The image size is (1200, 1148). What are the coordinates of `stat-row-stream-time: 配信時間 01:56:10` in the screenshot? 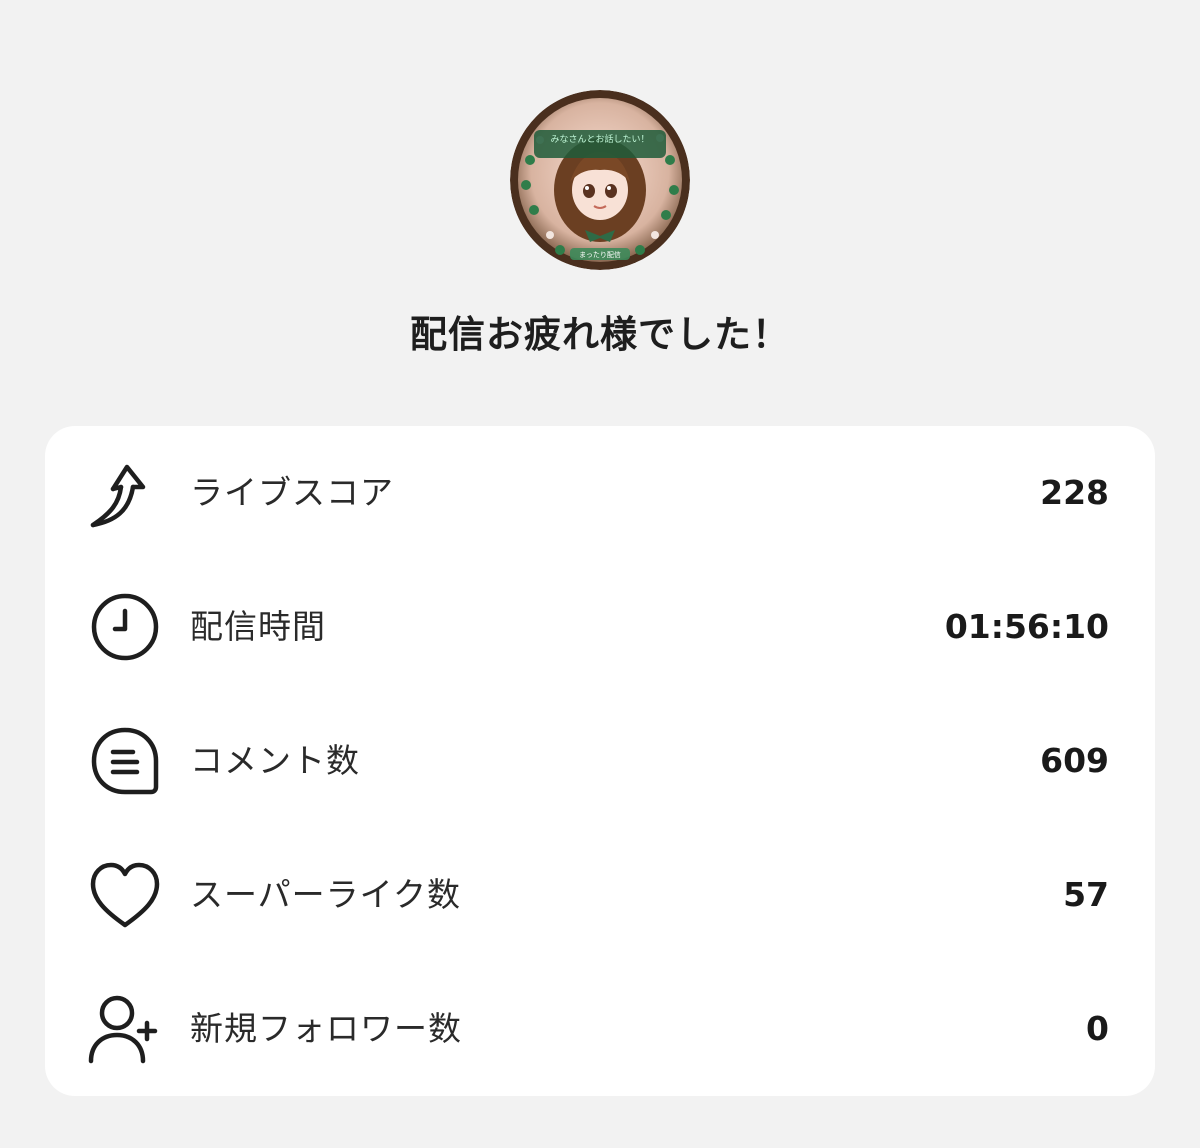 It's located at (600, 627).